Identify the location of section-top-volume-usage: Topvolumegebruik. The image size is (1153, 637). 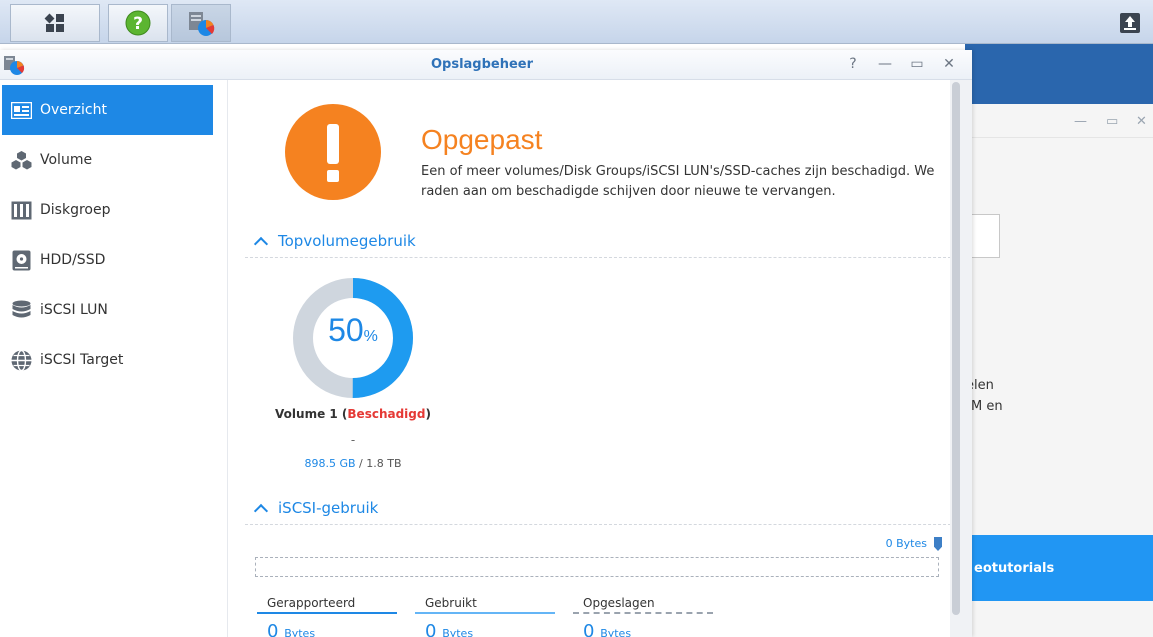
(597, 245).